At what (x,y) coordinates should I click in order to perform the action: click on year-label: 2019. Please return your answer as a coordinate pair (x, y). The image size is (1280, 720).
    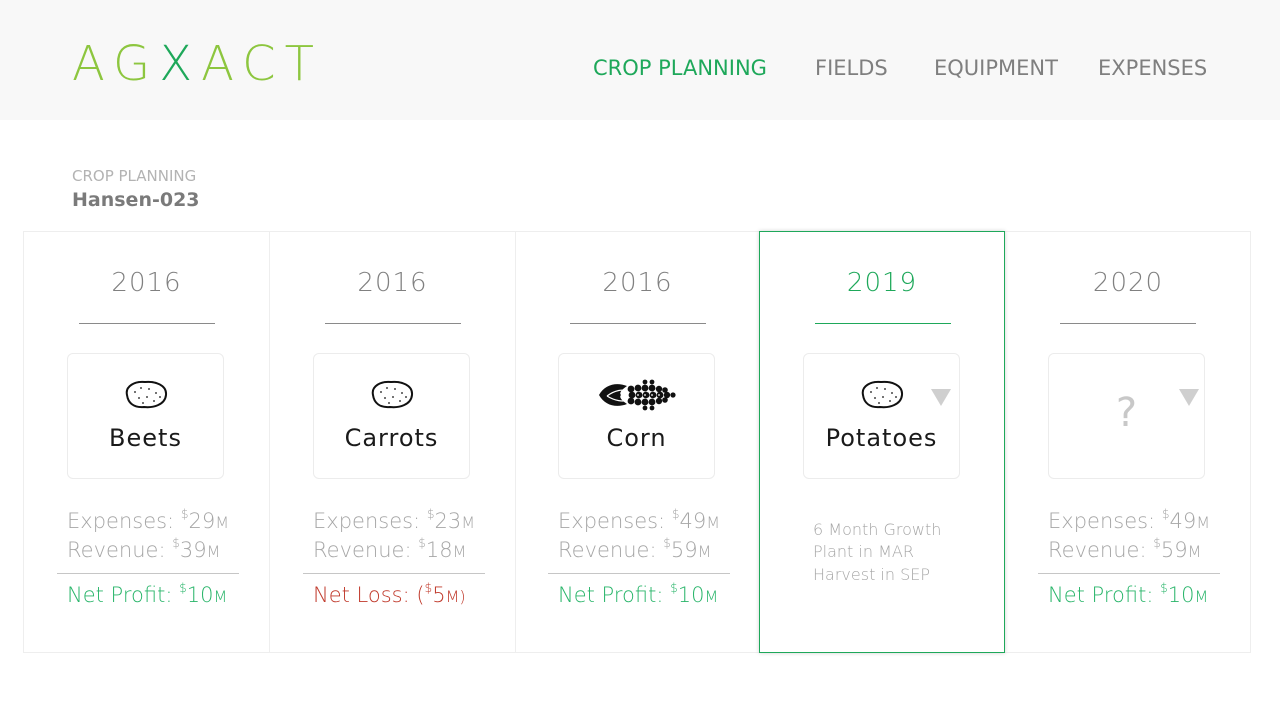
    Looking at the image, I should click on (882, 283).